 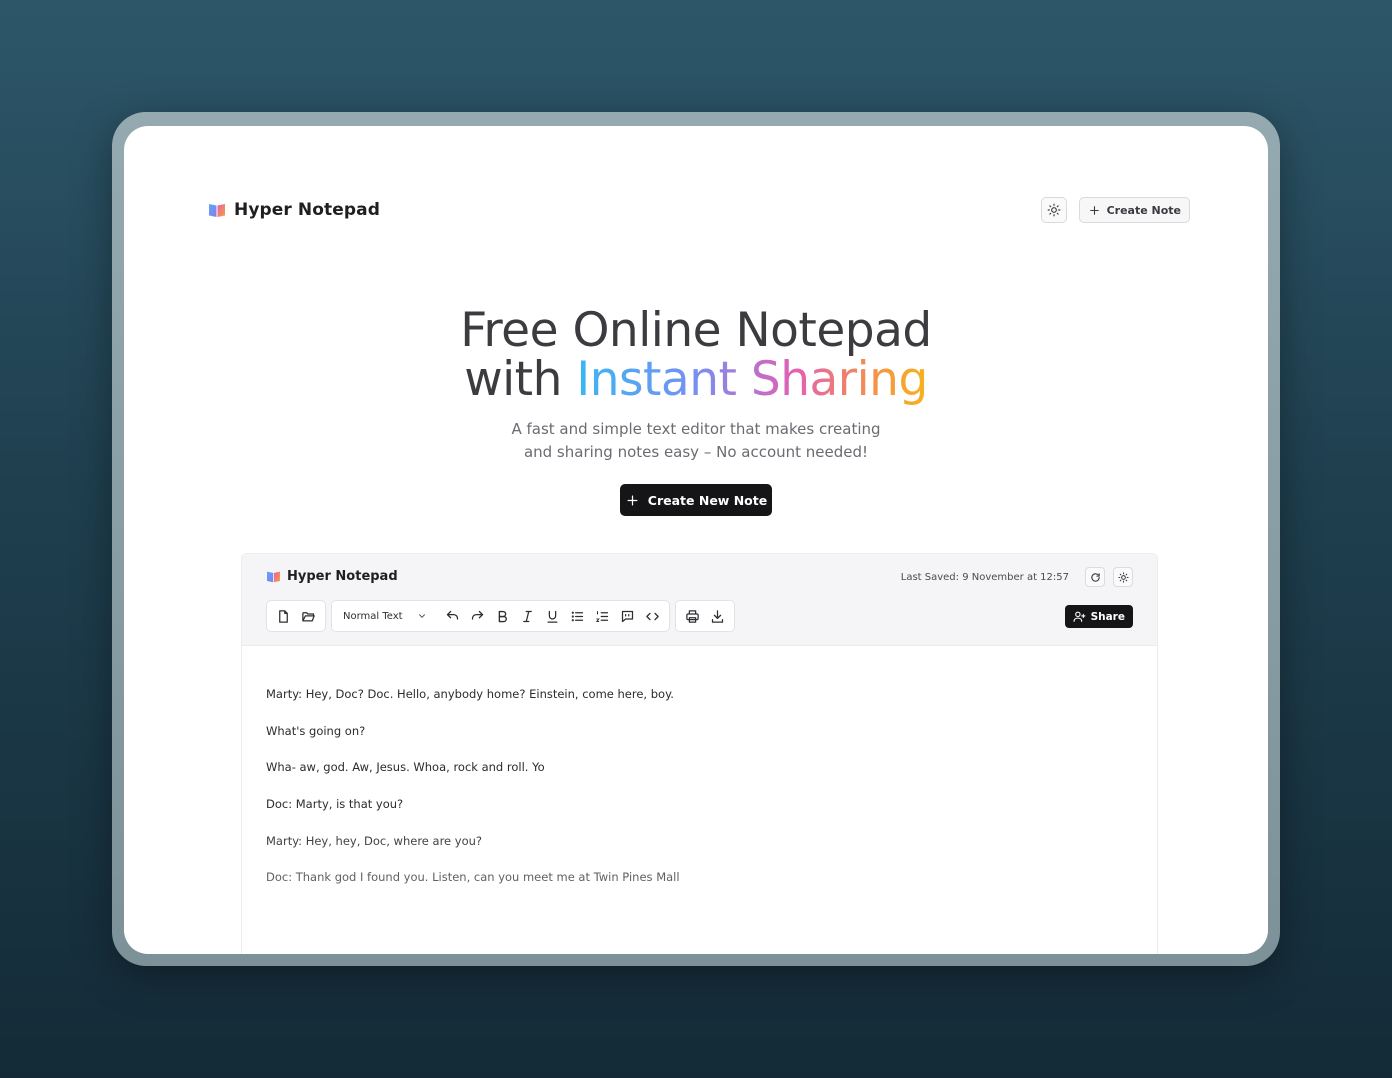 I want to click on print-button, so click(x=692, y=616).